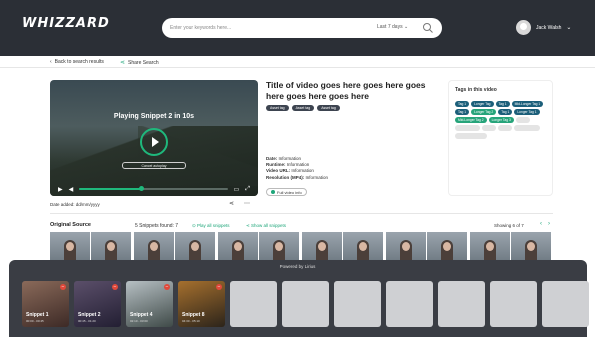 The width and height of the screenshot is (595, 337). Describe the element at coordinates (471, 120) in the screenshot. I see `tag-chip: Mid-Longer Tag 2` at that location.